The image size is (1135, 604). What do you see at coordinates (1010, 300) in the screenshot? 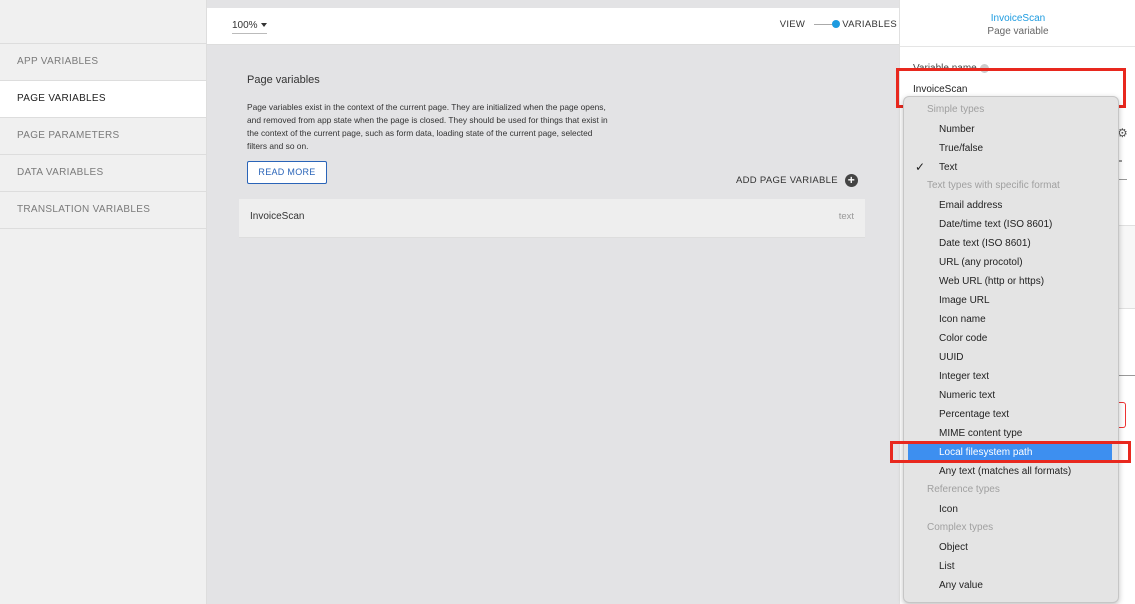
I see `dropdown-option: Image URL` at bounding box center [1010, 300].